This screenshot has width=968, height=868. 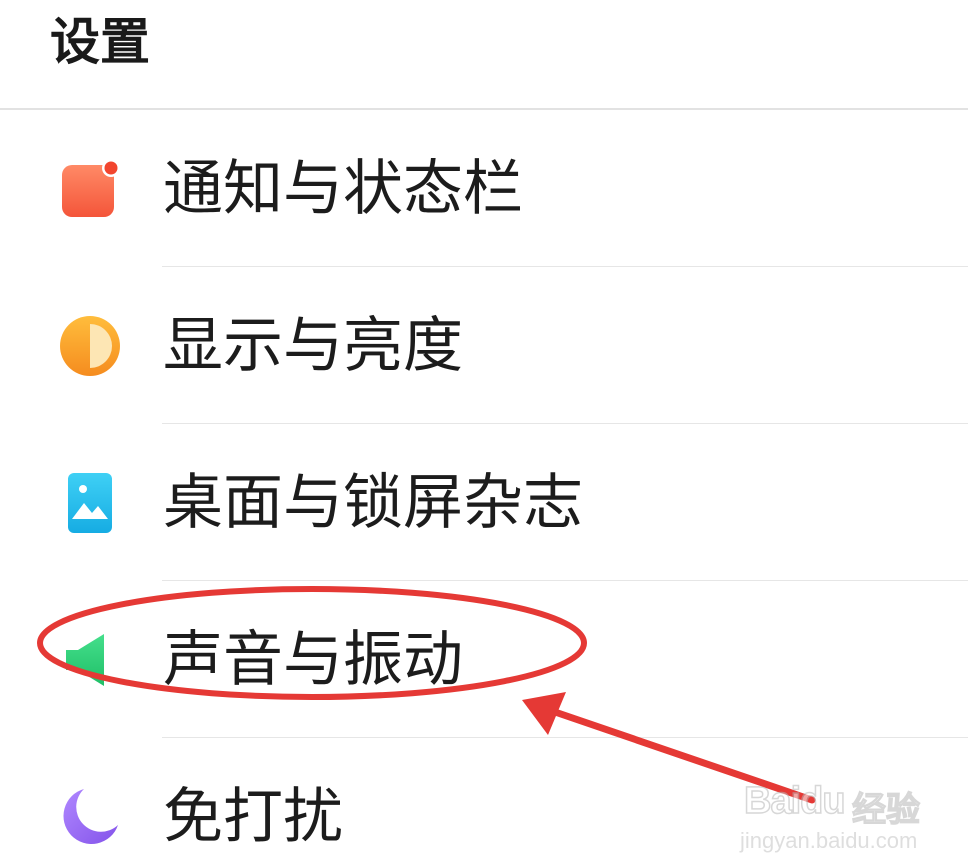 I want to click on moon-icon, so click(x=90, y=817).